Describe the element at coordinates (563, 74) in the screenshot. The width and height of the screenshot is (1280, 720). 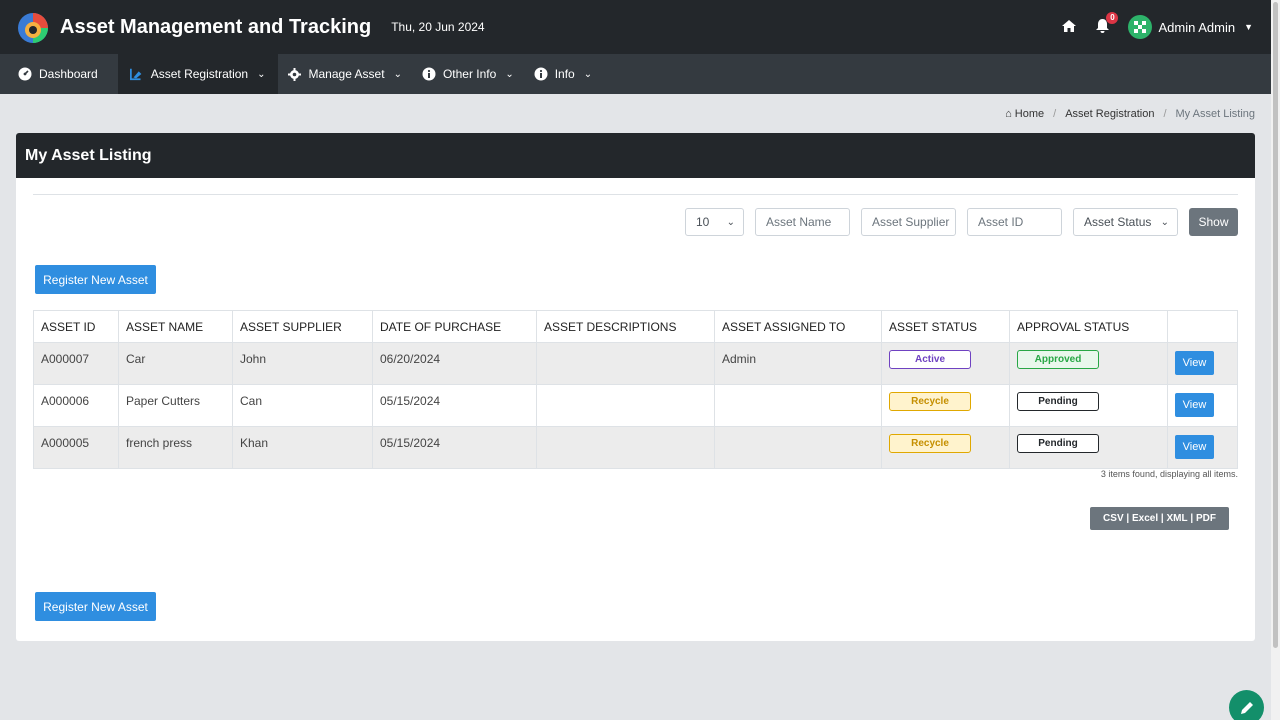
I see `nav-info: Info ⌄` at that location.